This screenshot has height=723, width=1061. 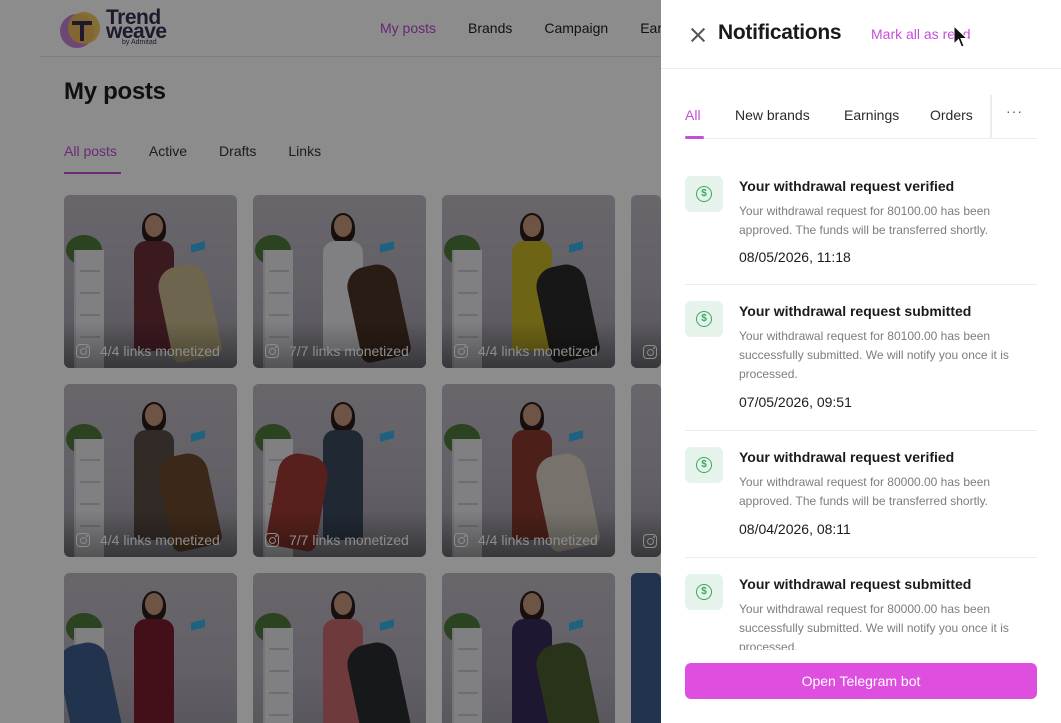 What do you see at coordinates (772, 115) in the screenshot?
I see `tab-new-brands: New brands` at bounding box center [772, 115].